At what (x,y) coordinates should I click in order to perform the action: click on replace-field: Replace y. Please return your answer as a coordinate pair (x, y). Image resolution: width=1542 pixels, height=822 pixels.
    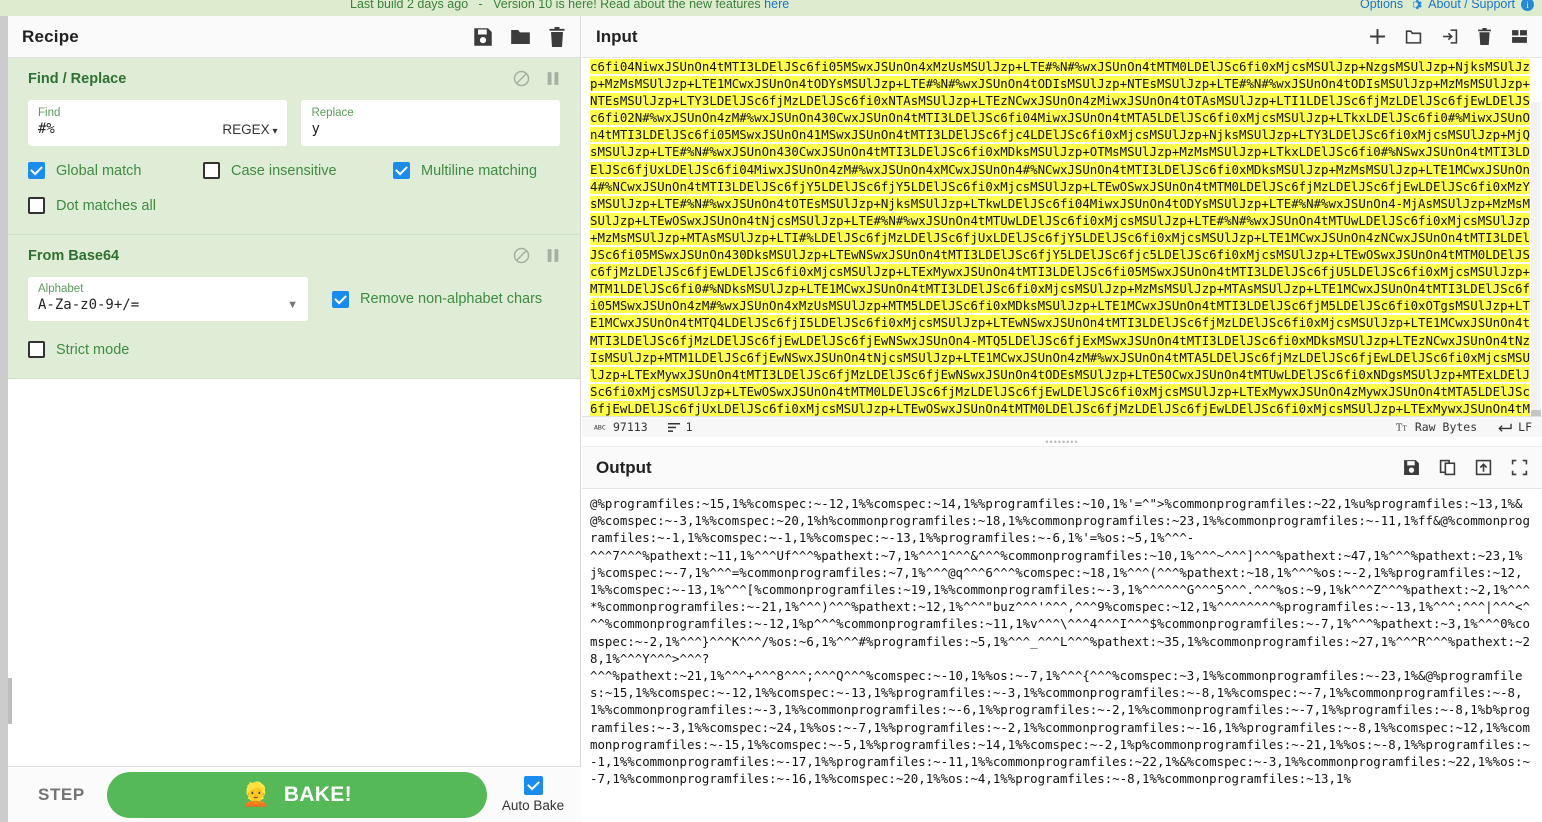
    Looking at the image, I should click on (430, 123).